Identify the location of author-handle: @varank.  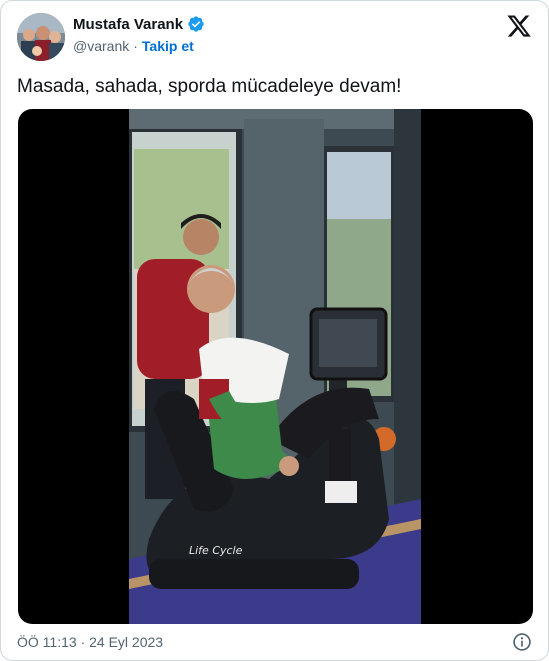
(101, 46).